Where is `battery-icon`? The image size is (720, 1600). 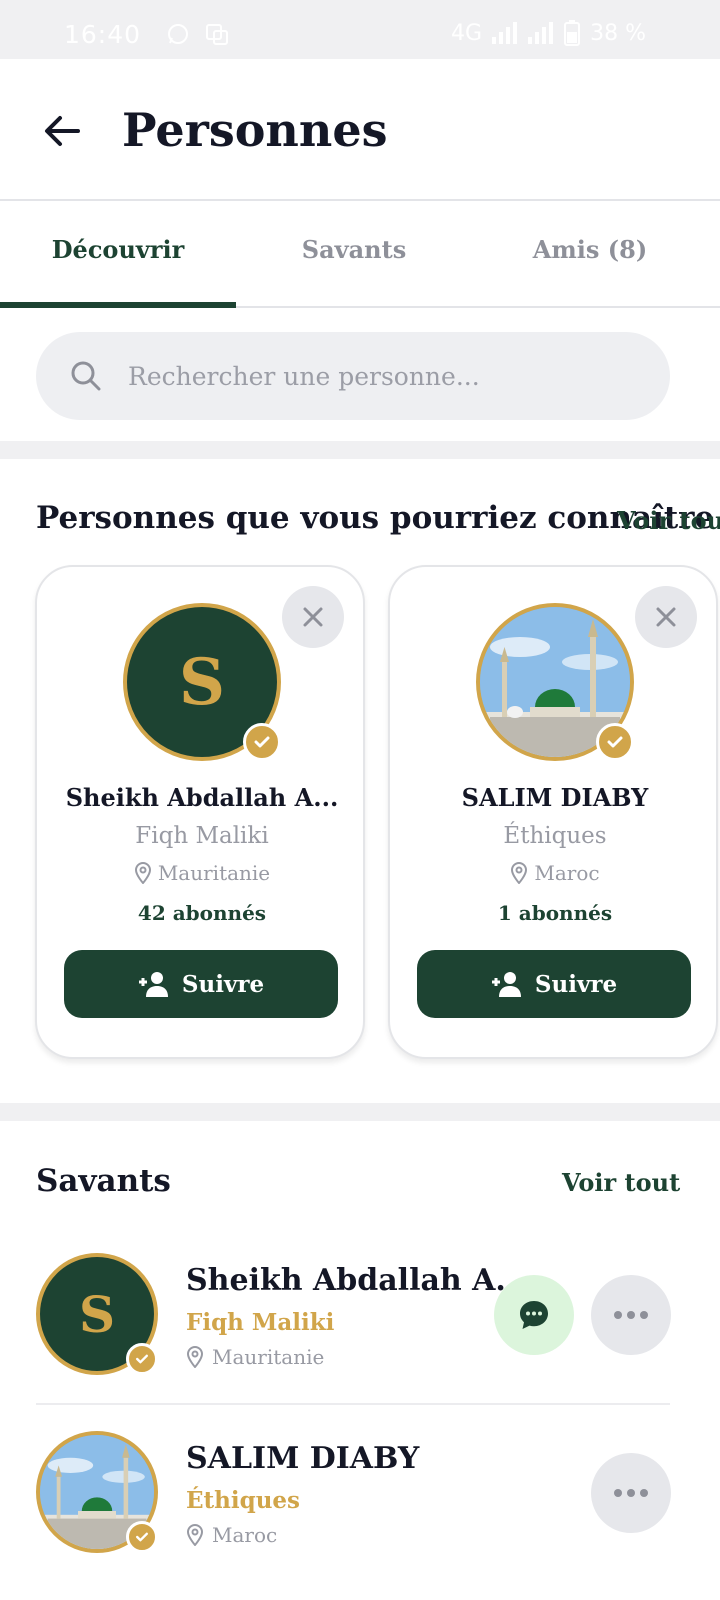 battery-icon is located at coordinates (572, 33).